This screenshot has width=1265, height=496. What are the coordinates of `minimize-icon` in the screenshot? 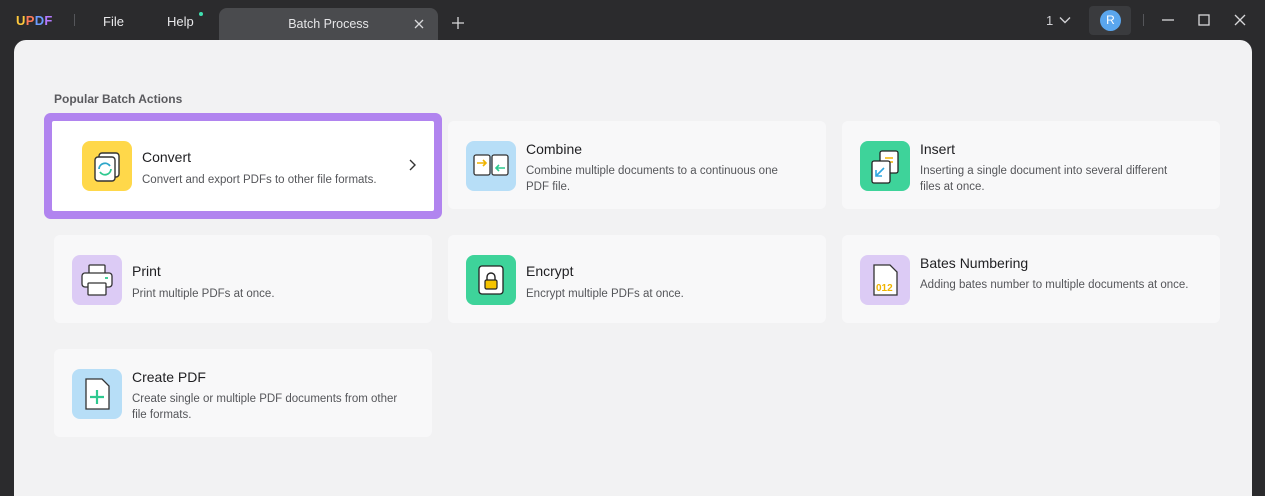 It's located at (1168, 20).